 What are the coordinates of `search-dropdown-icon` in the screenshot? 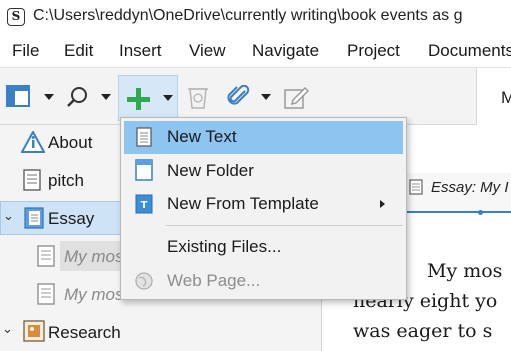 It's located at (106, 97).